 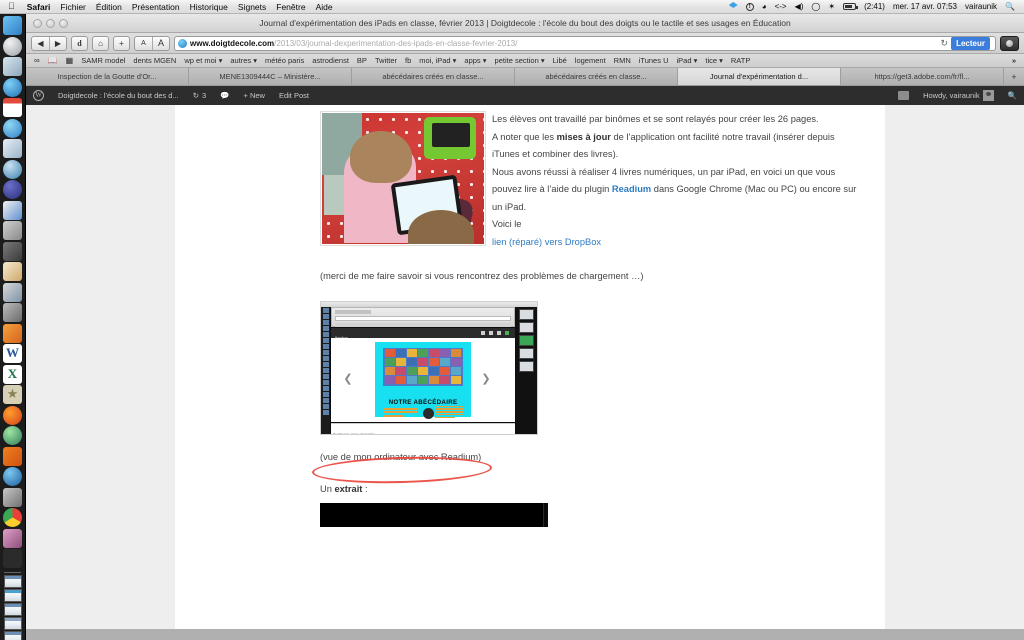 What do you see at coordinates (714, 60) in the screenshot?
I see `bookmark-tice: tice ▾` at bounding box center [714, 60].